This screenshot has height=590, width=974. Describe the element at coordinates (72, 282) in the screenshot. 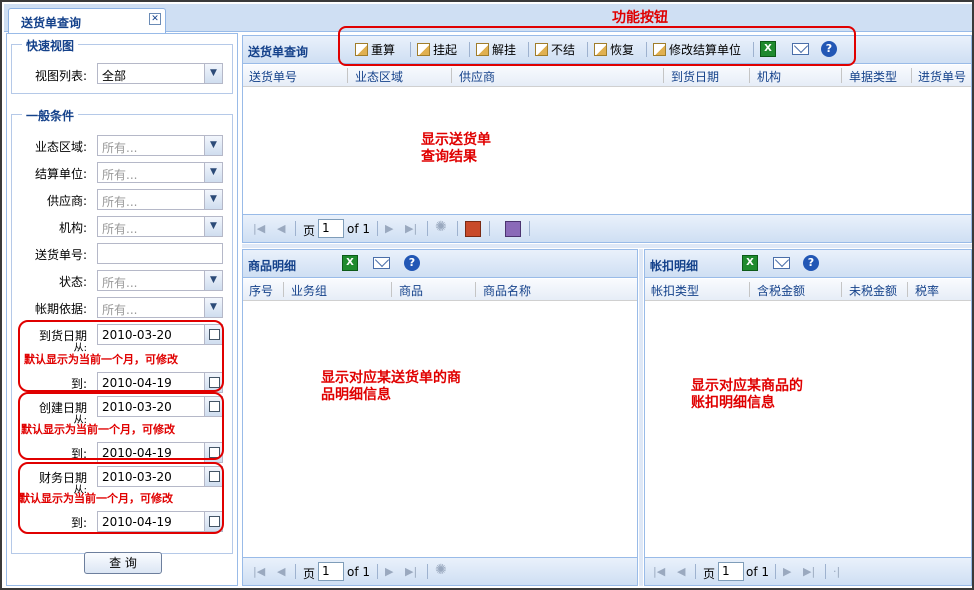

I see `status-label: 状态:` at that location.